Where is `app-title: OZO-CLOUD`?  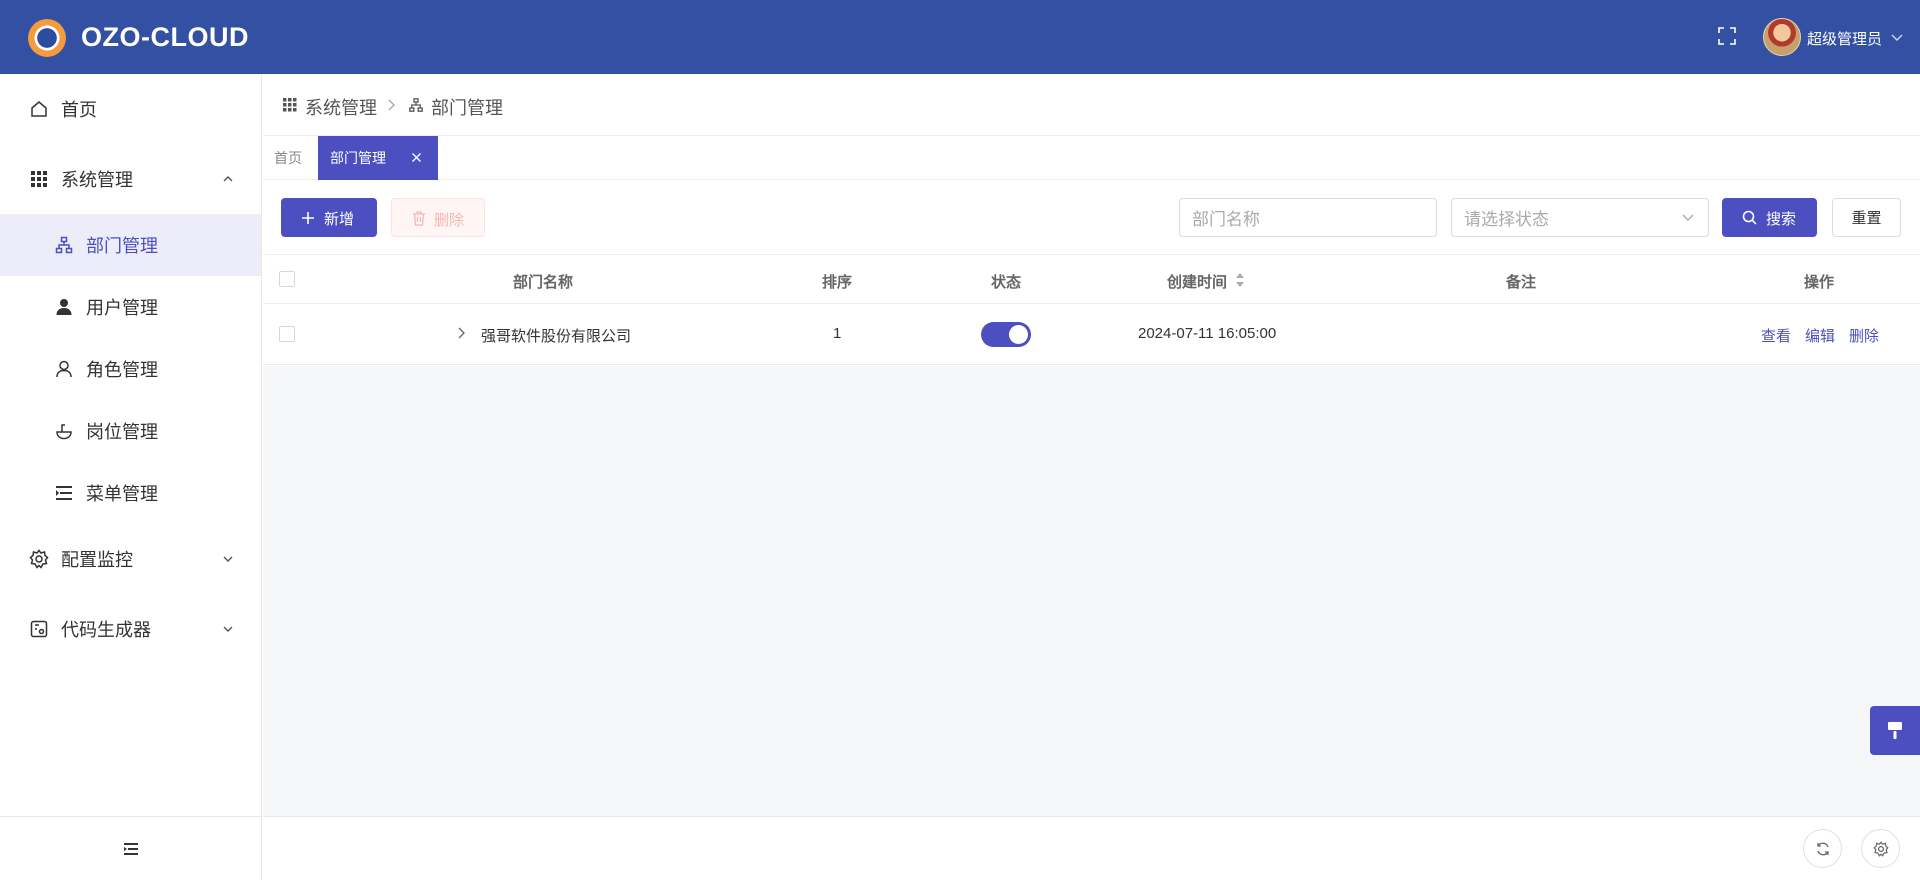
app-title: OZO-CLOUD is located at coordinates (165, 37).